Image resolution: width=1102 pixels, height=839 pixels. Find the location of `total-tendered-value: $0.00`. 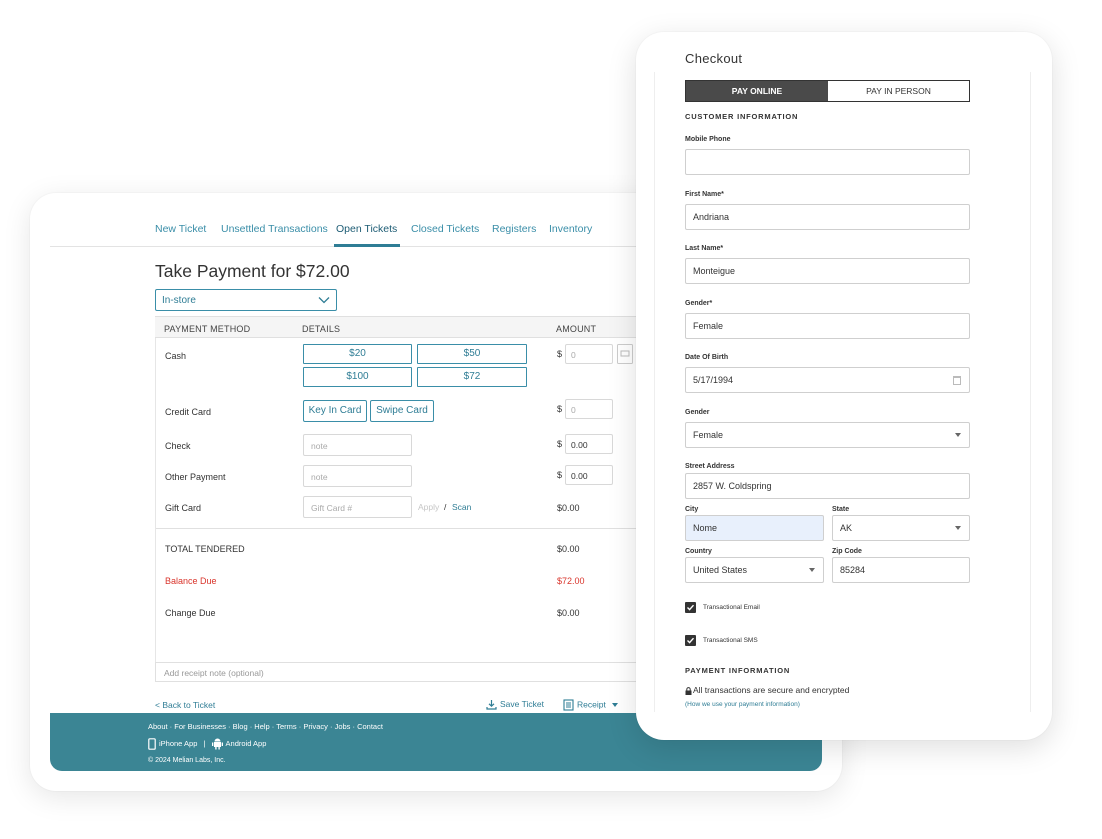

total-tendered-value: $0.00 is located at coordinates (568, 549).